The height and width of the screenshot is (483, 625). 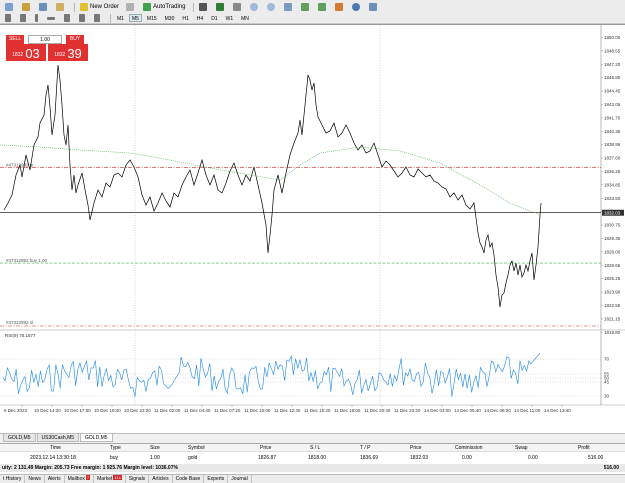 What do you see at coordinates (58, 438) in the screenshot?
I see `chart-tab: US30Cash,M5` at bounding box center [58, 438].